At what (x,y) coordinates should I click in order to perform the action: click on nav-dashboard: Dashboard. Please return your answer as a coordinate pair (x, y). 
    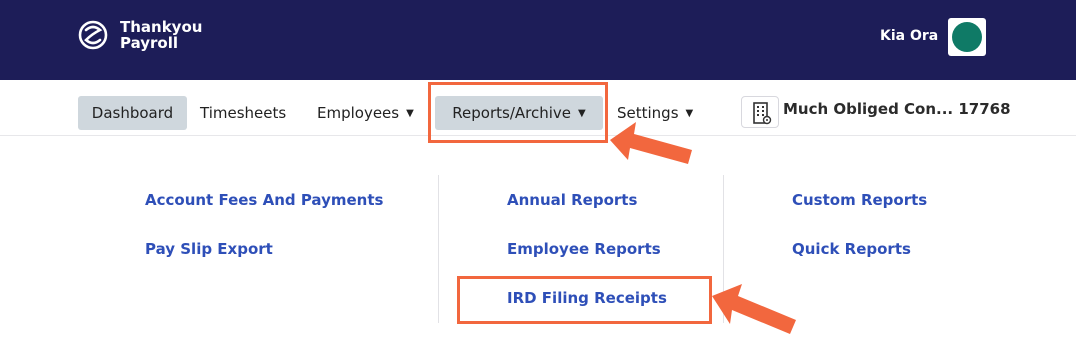
    Looking at the image, I should click on (132, 113).